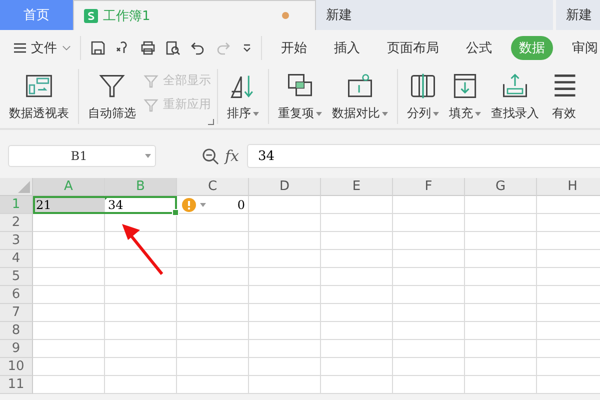  I want to click on function-label: fx, so click(232, 156).